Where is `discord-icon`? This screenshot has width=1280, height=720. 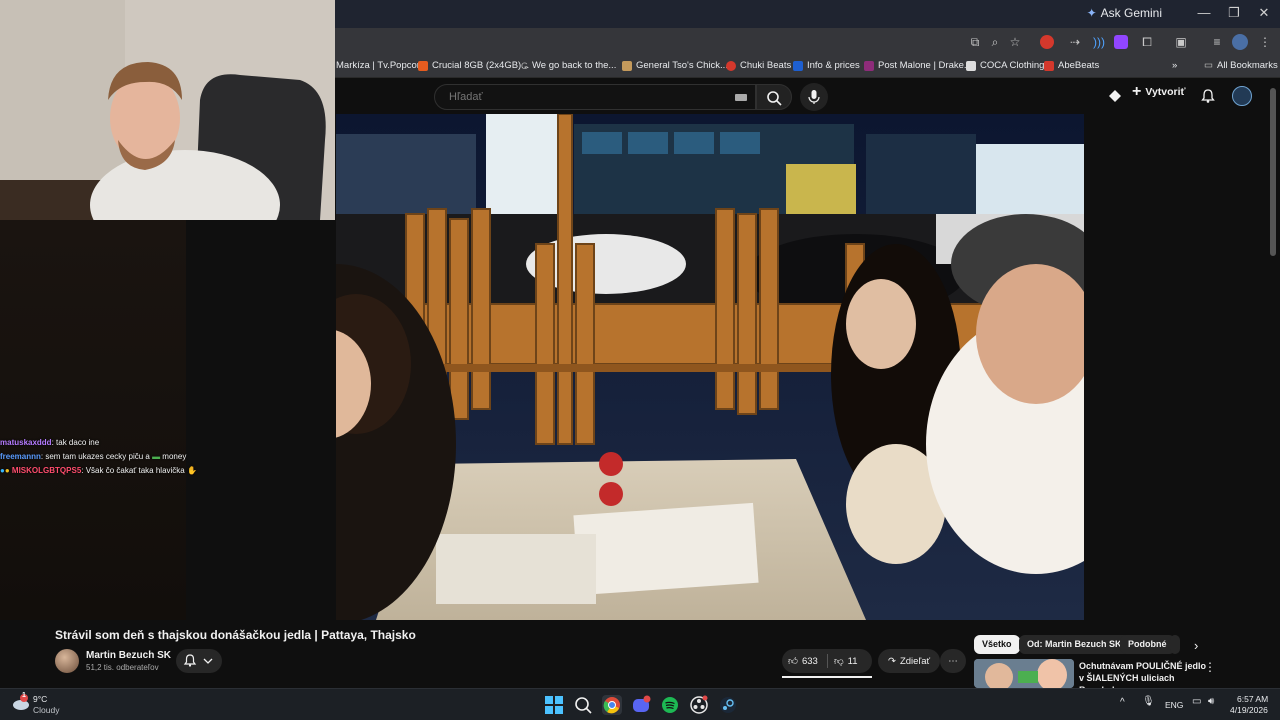
discord-icon is located at coordinates (641, 705).